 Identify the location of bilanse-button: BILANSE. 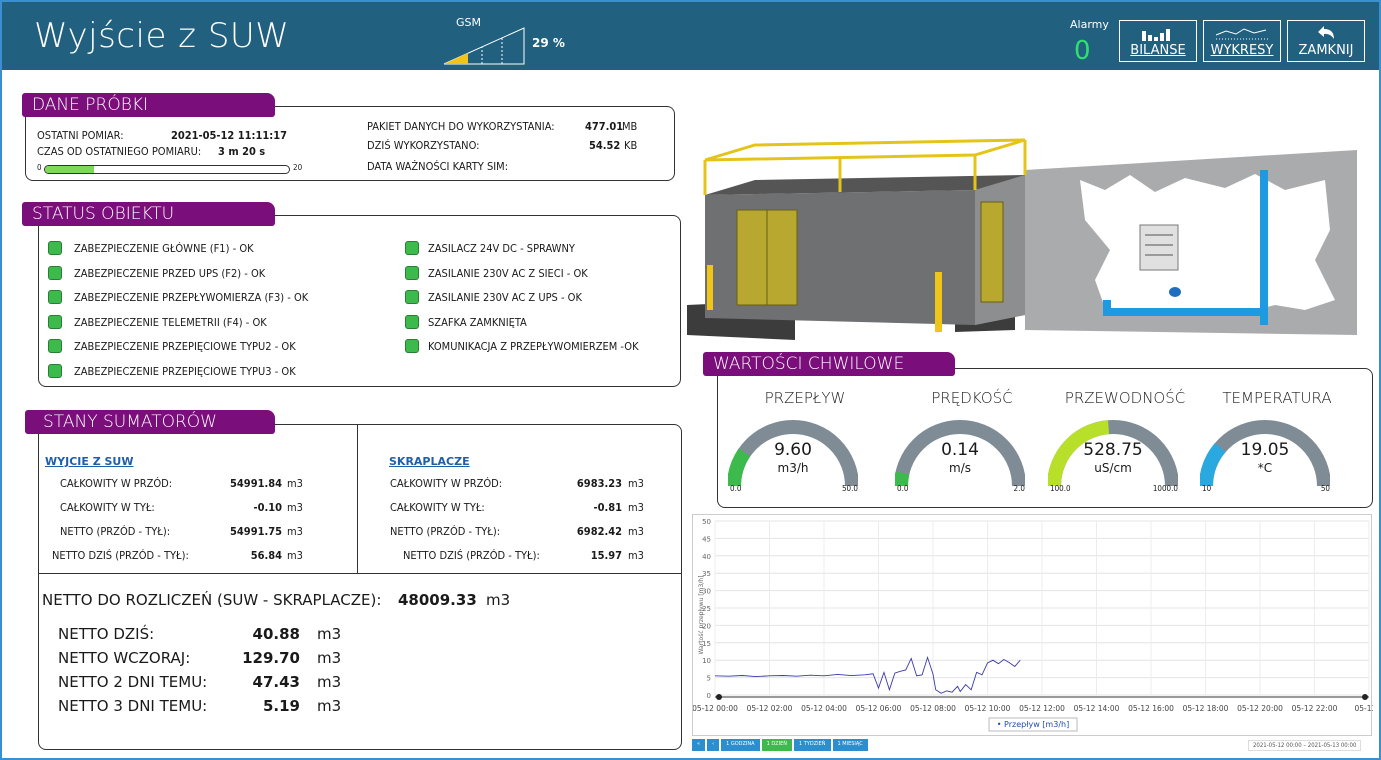
(1158, 41).